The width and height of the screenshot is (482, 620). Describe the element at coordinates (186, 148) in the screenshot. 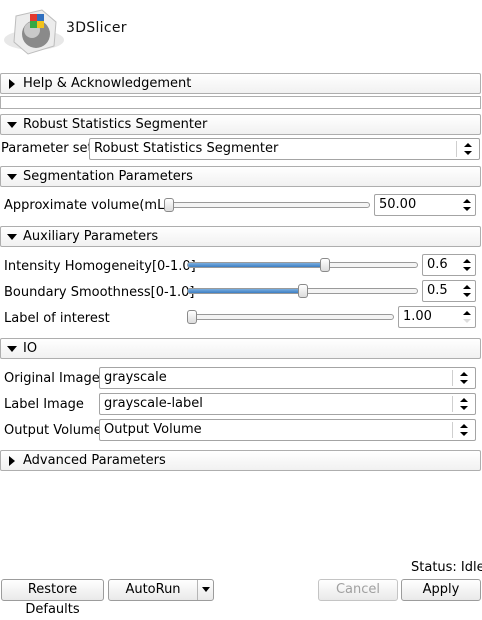

I see `parameter-set-value: Robust Statistics Segmenter` at that location.